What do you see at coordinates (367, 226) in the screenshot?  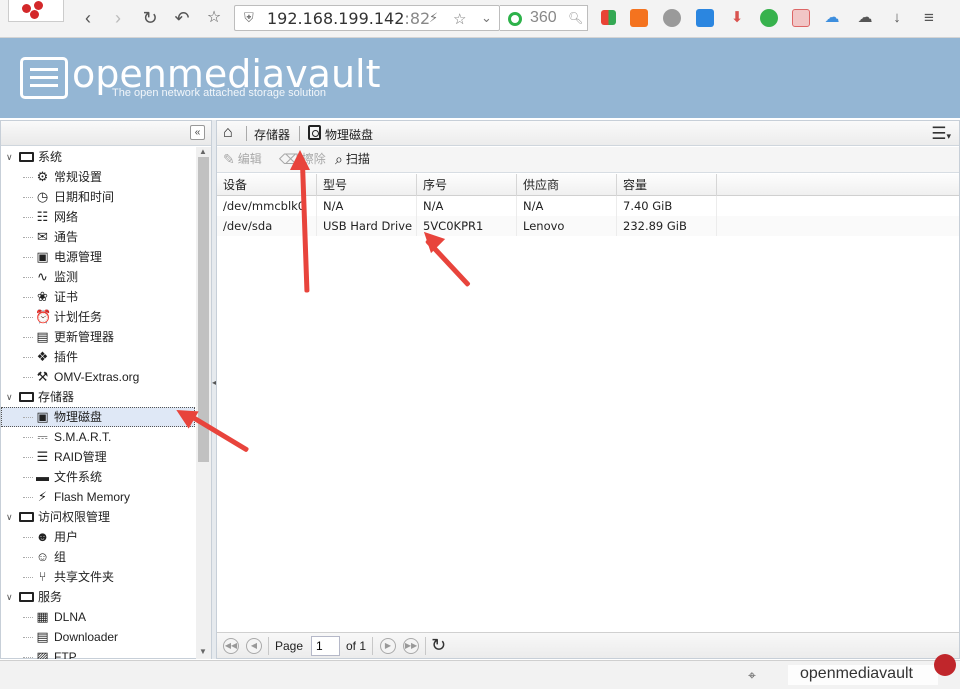 I see `cell-model: USB Hard Drive` at bounding box center [367, 226].